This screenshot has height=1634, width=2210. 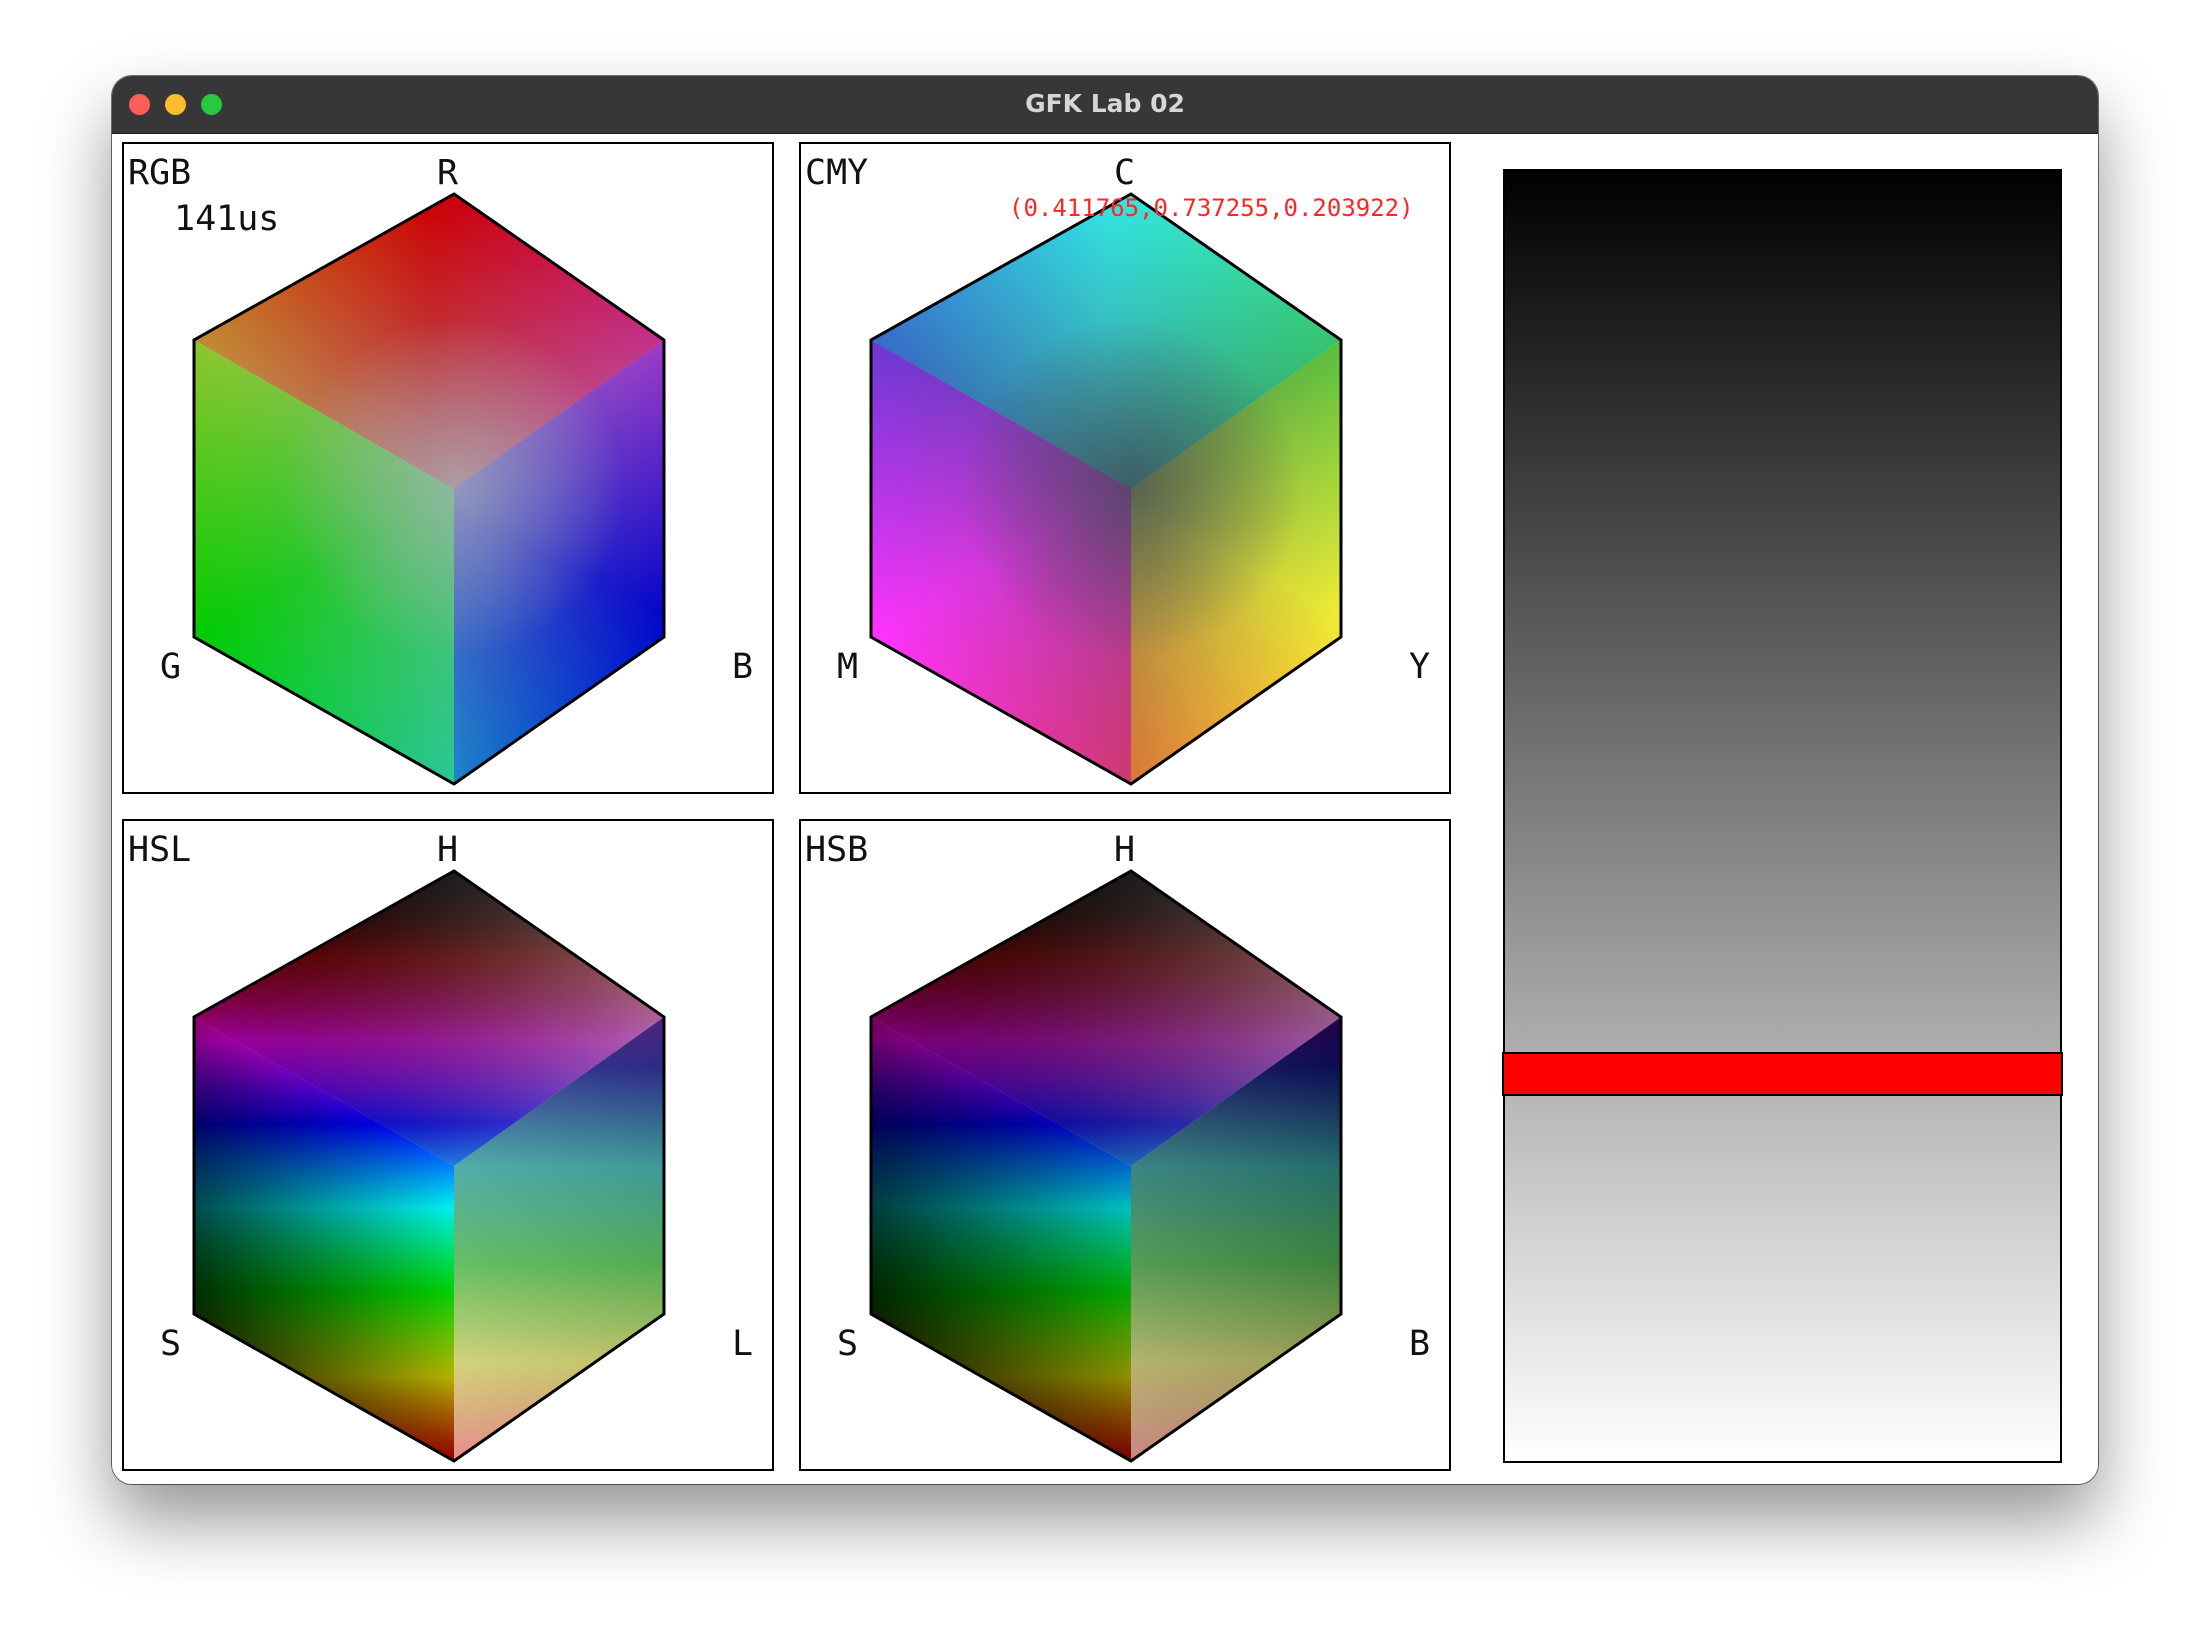 I want to click on render-time-label: 141us, so click(x=227, y=219).